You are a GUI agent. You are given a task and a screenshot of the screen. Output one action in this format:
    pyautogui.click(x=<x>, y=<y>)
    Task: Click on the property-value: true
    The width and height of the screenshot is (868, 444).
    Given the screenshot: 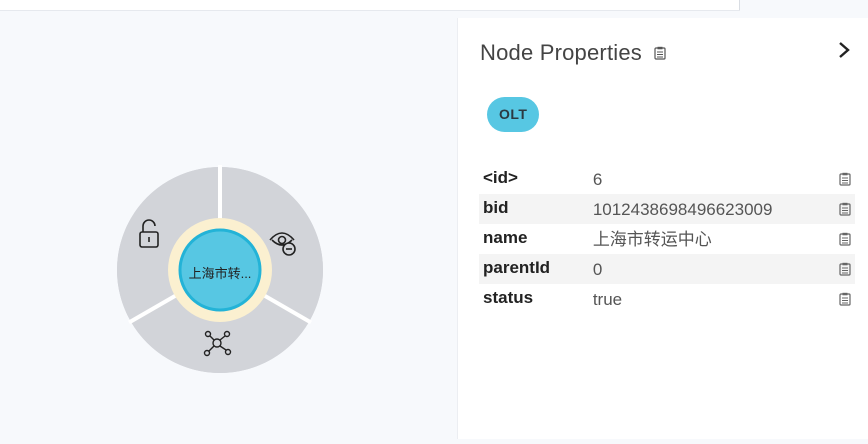 What is the action you would take?
    pyautogui.click(x=607, y=299)
    